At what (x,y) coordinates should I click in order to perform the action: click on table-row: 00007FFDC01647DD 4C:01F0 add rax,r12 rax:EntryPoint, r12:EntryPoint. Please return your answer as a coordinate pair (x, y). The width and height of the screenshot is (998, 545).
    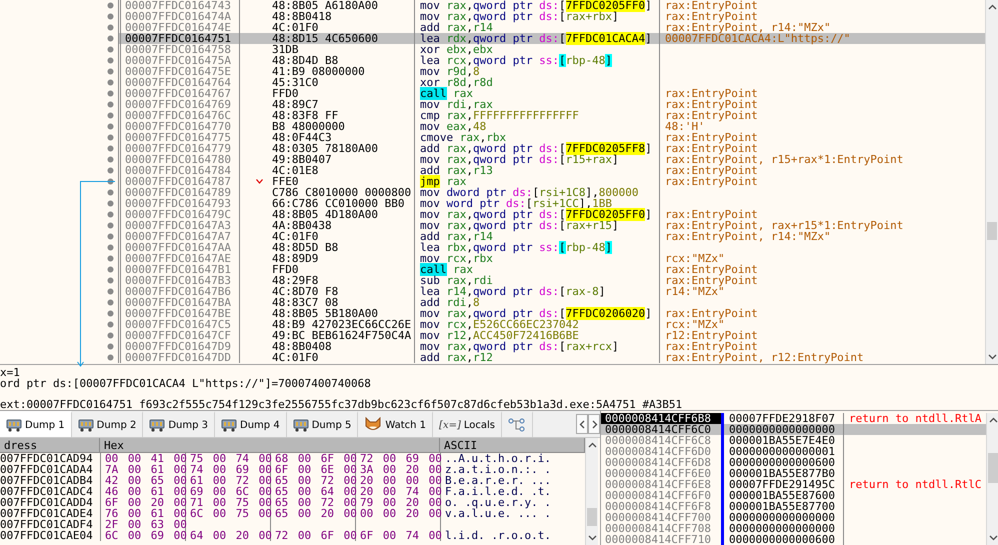
    Looking at the image, I should click on (551, 357).